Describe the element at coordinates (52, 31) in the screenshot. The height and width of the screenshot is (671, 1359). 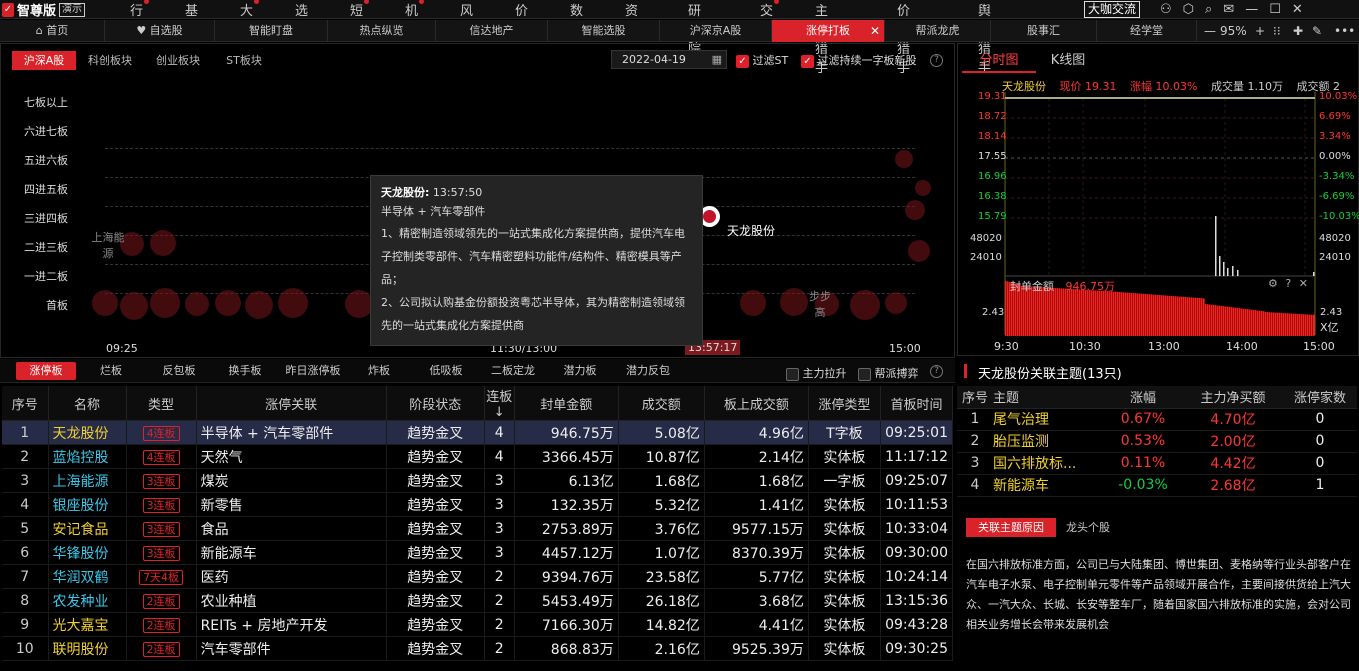
I see `tab-home: ⌂ 首页` at that location.